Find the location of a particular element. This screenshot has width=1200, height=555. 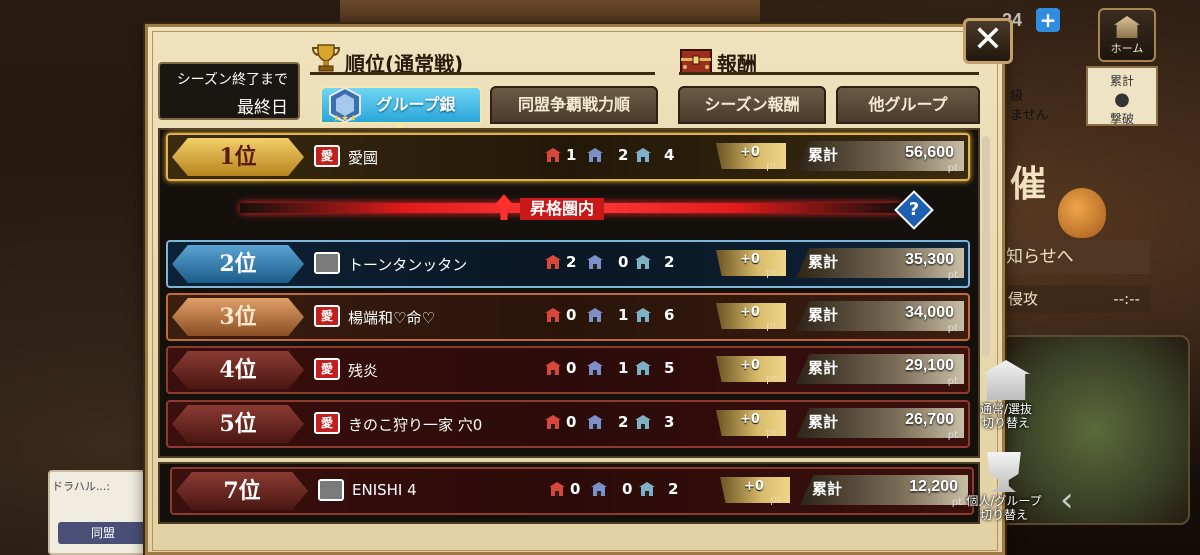

ranking-row: 1位 愛 愛國 1 2 4 +0 pt 累計 56,600 pt is located at coordinates (568, 157).